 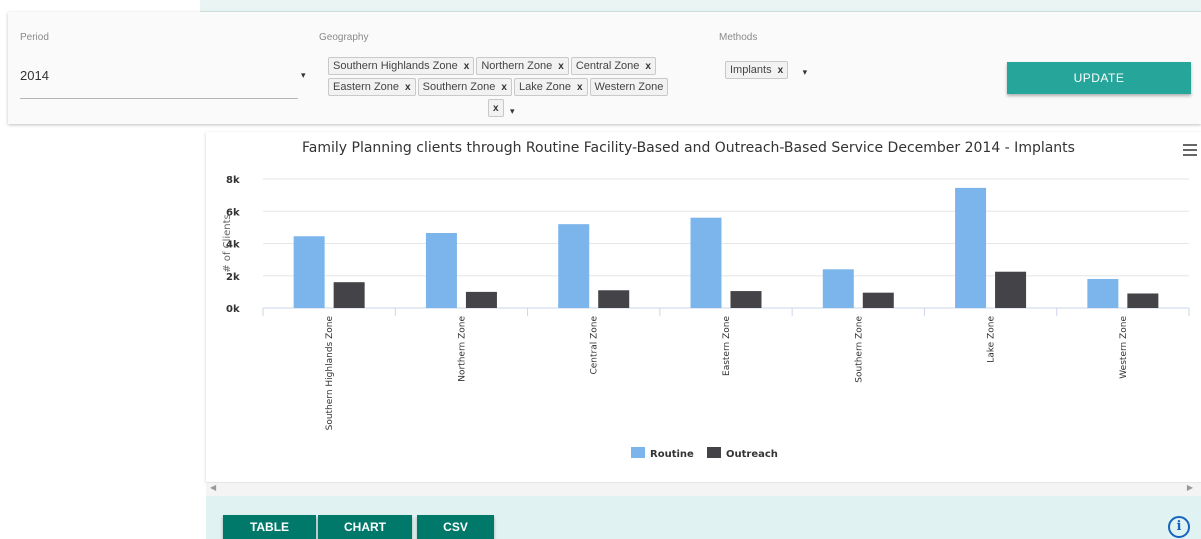 What do you see at coordinates (550, 87) in the screenshot?
I see `geography-chip: Lake Zone x` at bounding box center [550, 87].